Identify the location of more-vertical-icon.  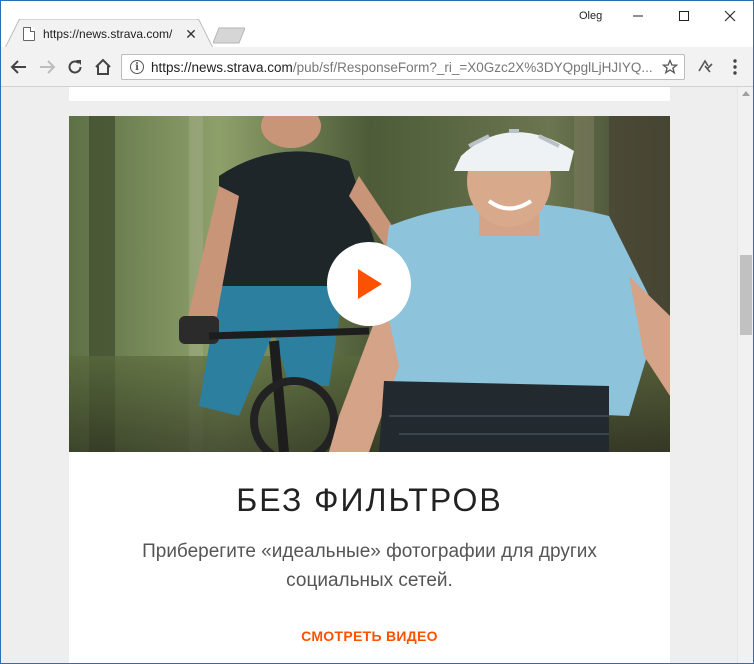
(735, 67).